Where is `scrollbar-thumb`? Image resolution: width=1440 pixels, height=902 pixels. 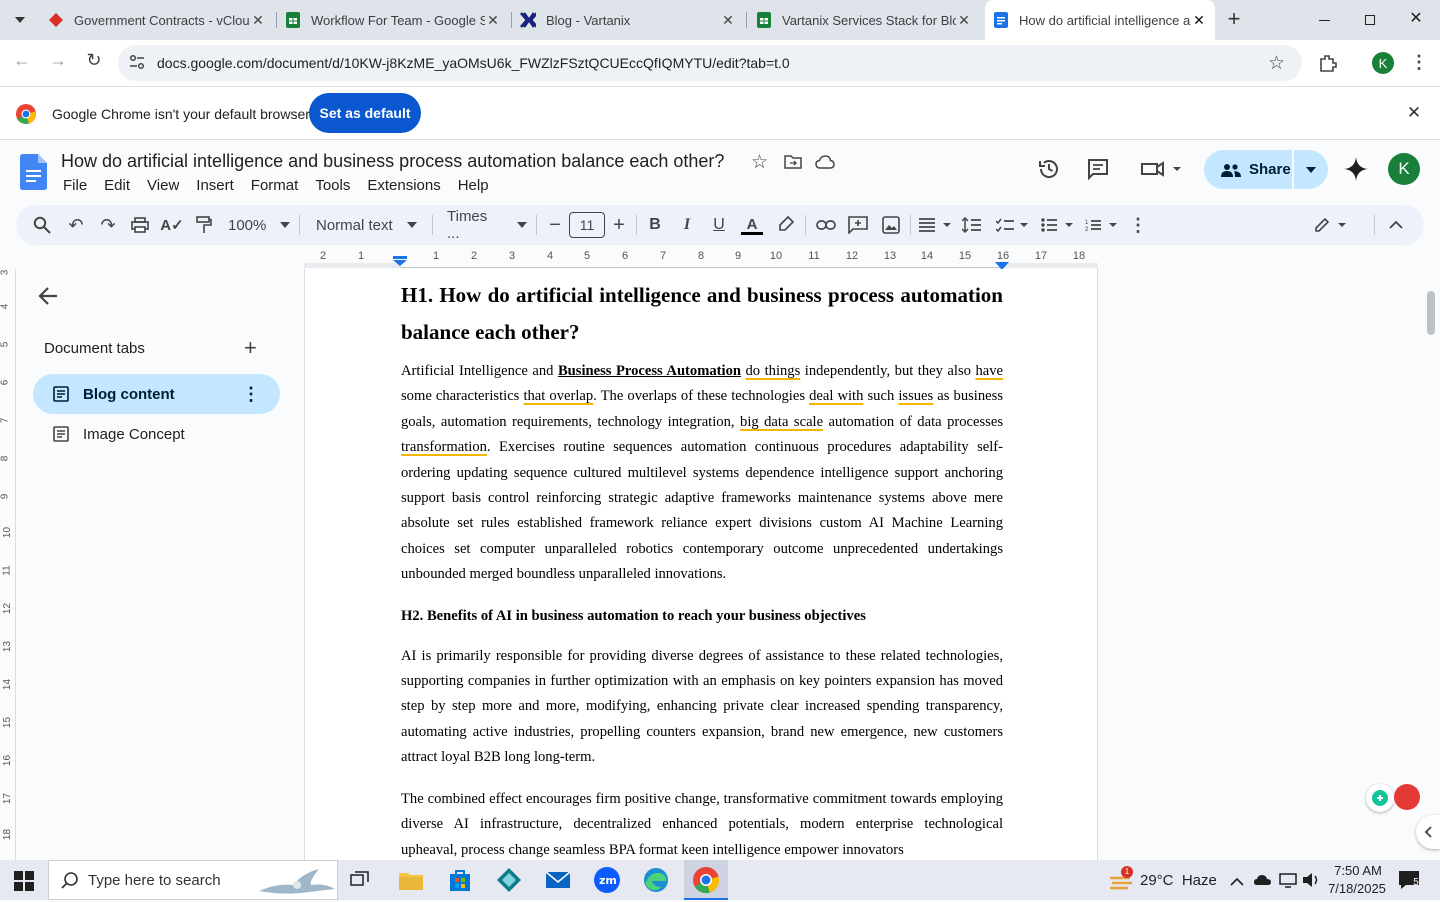
scrollbar-thumb is located at coordinates (1431, 313).